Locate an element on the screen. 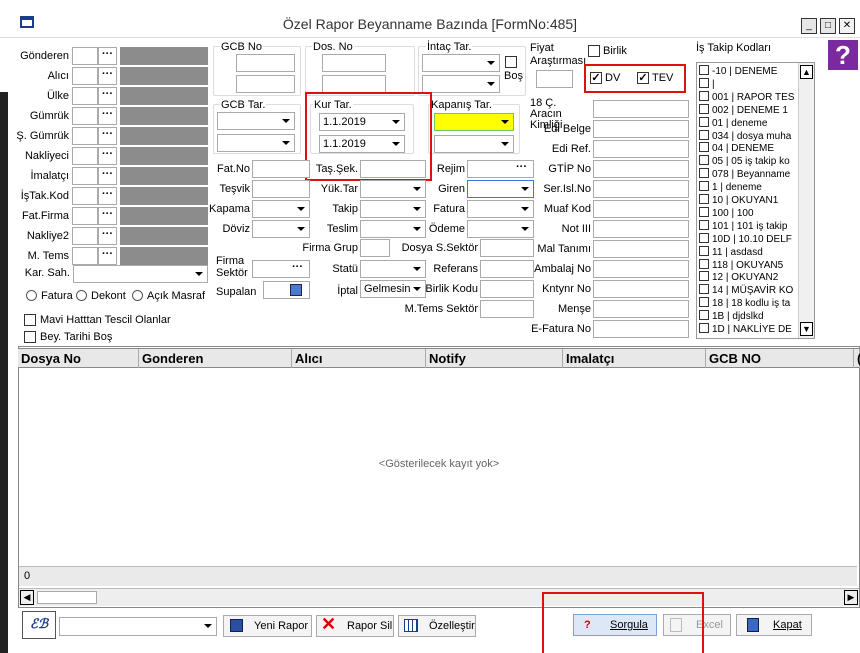  edi-ref-input is located at coordinates (641, 149).